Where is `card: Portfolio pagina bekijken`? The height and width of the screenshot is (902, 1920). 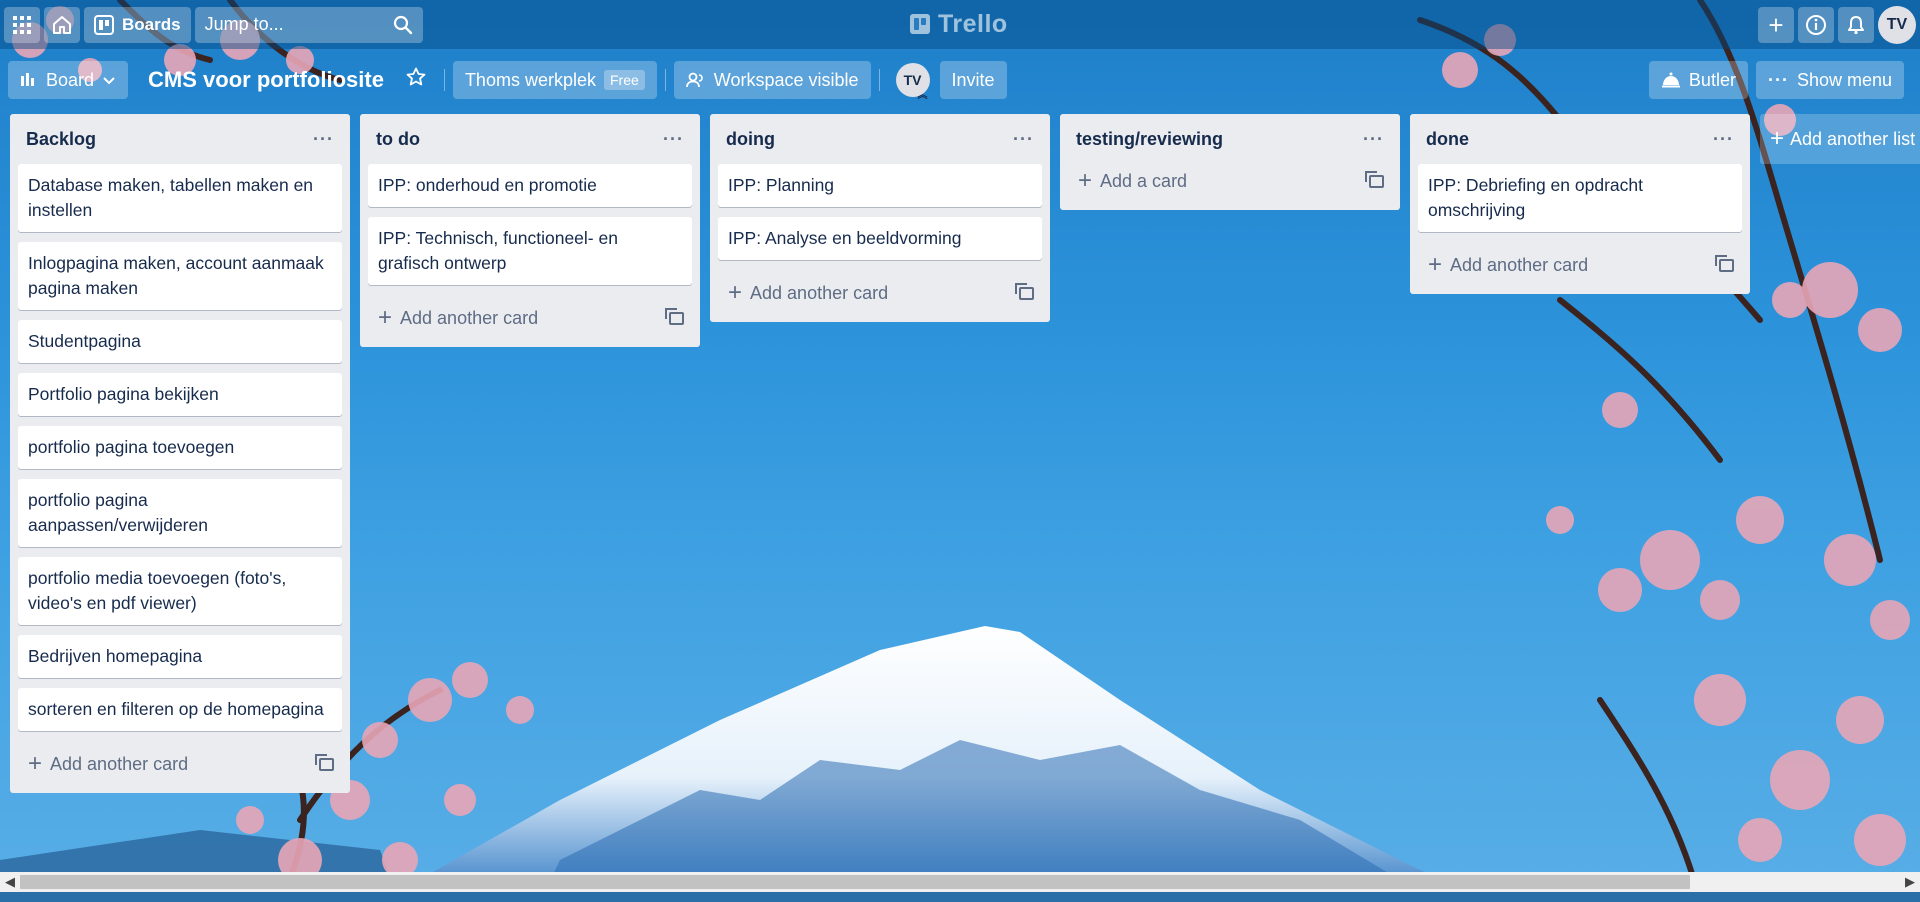
card: Portfolio pagina bekijken is located at coordinates (180, 394).